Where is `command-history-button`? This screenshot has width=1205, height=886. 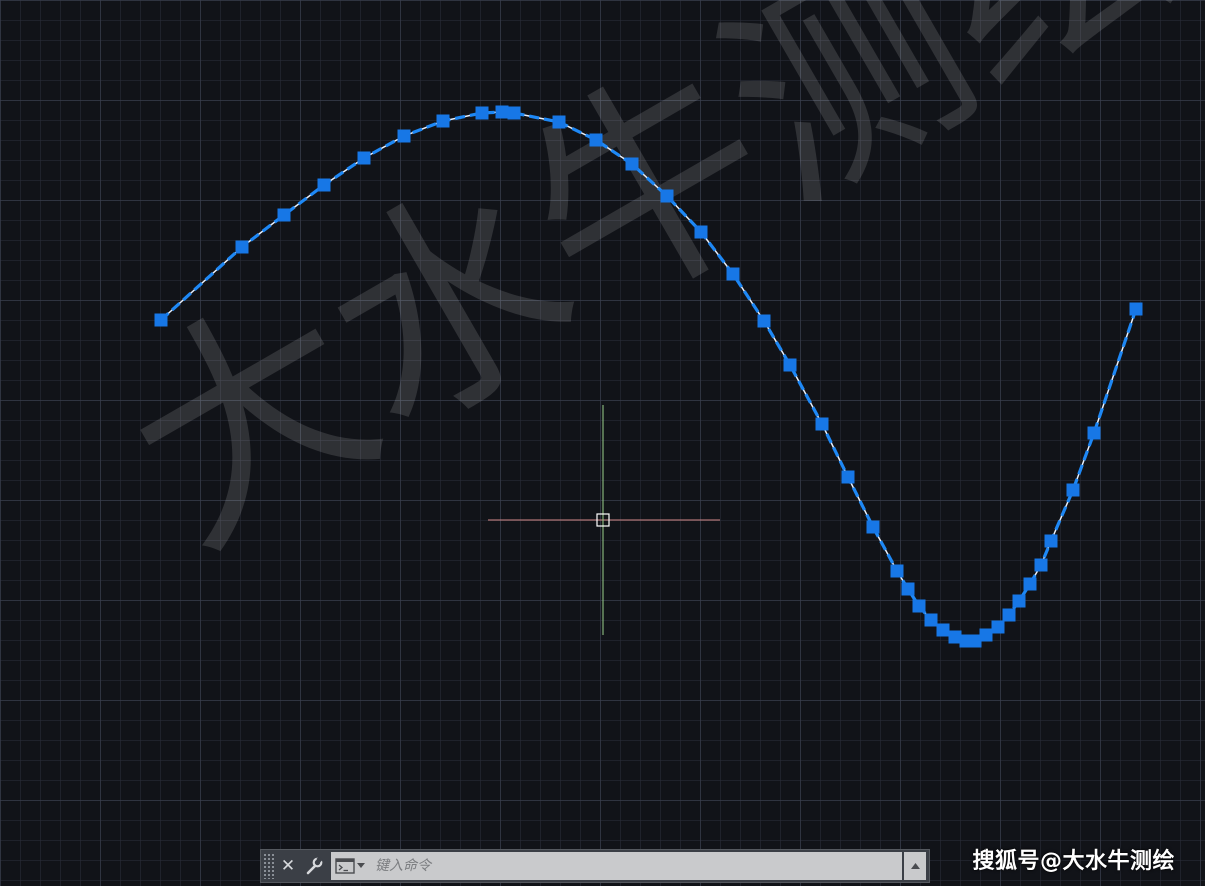
command-history-button is located at coordinates (915, 866).